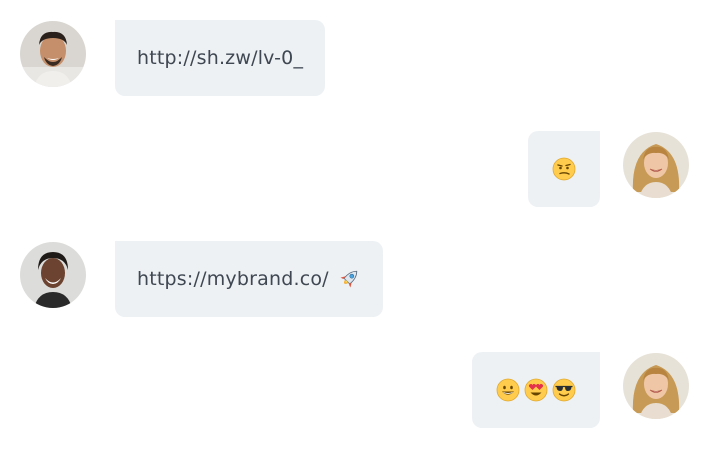 This screenshot has height=456, width=712. I want to click on message-bubble: https://mybrand.co/, so click(249, 279).